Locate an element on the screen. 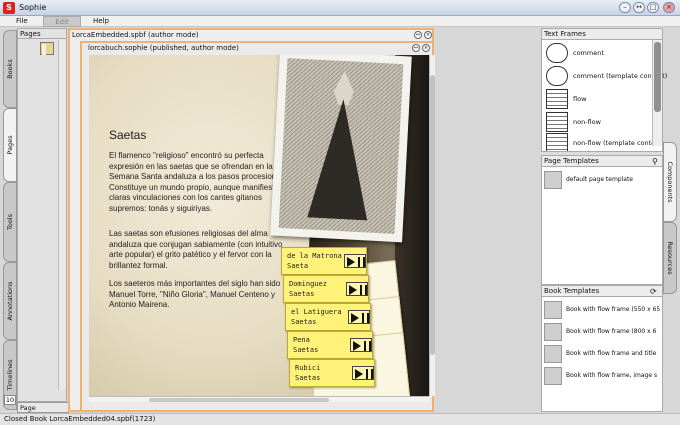  pages-panel-title: Pages is located at coordinates (42, 34).